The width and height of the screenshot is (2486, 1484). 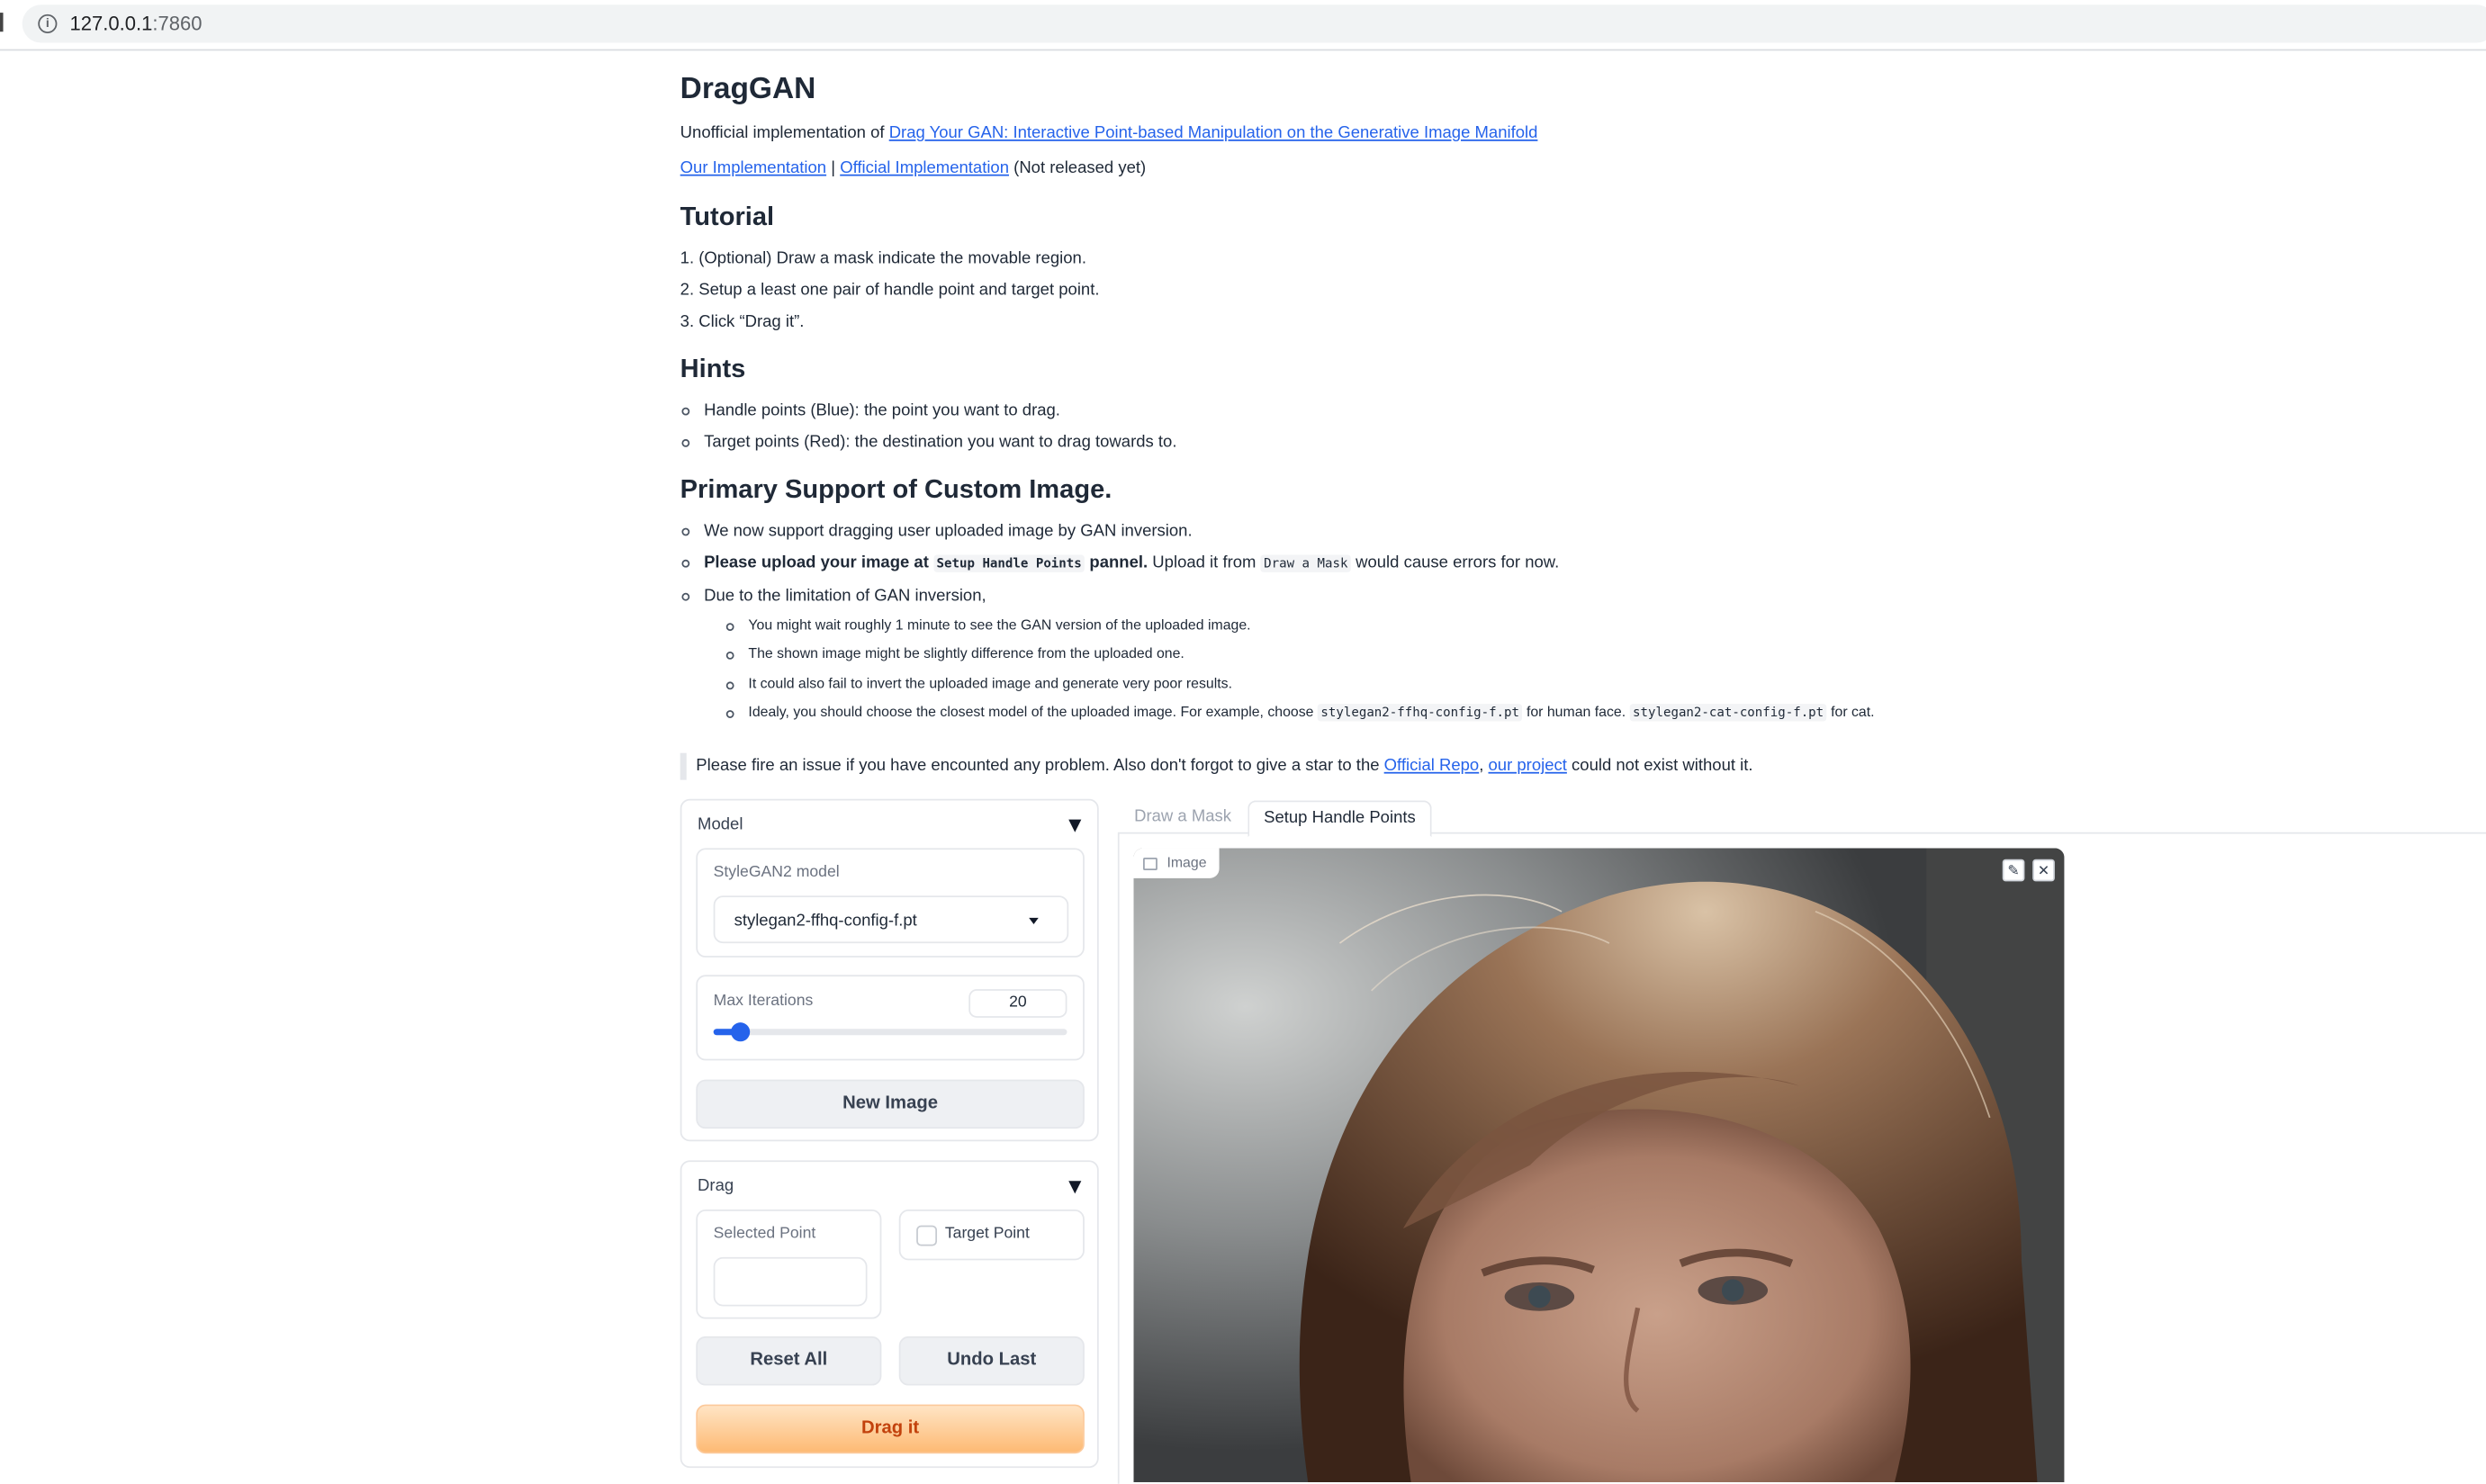 What do you see at coordinates (683, 766) in the screenshot?
I see `blockquote-bar` at bounding box center [683, 766].